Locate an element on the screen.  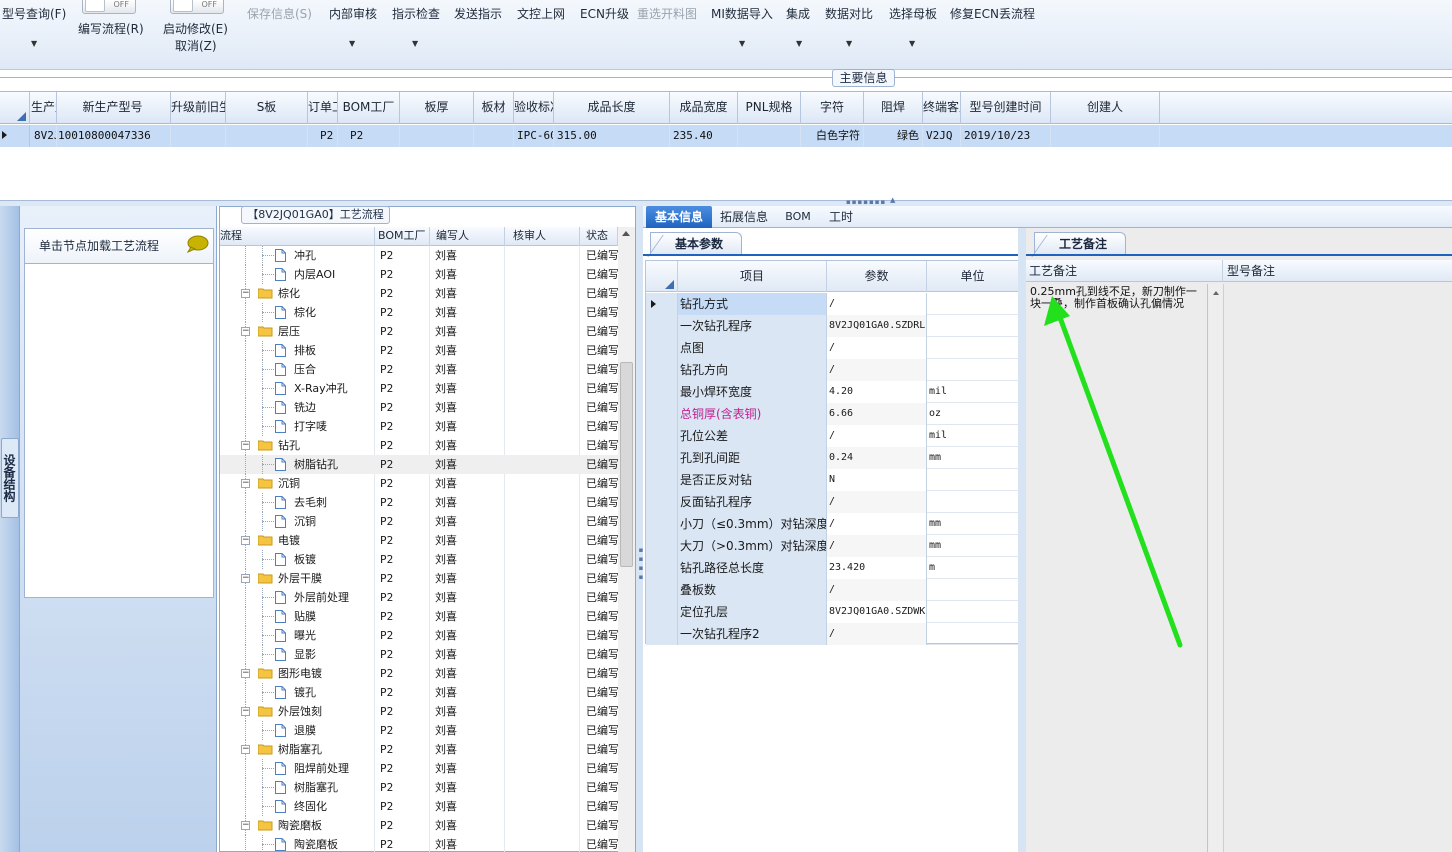
col-header-flow: 流程 is located at coordinates (297, 236).